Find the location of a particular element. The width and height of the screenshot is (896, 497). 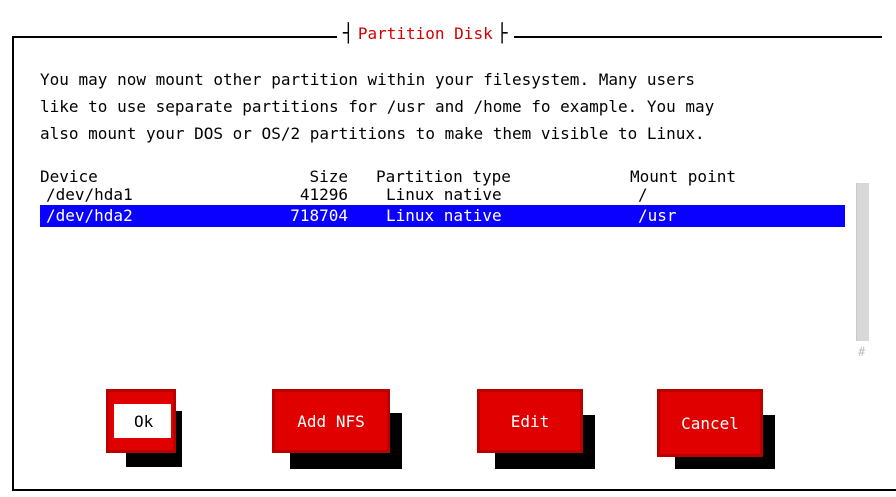

partition-row-selected: /dev/hda2 718704 Linux native /usr is located at coordinates (442, 216).